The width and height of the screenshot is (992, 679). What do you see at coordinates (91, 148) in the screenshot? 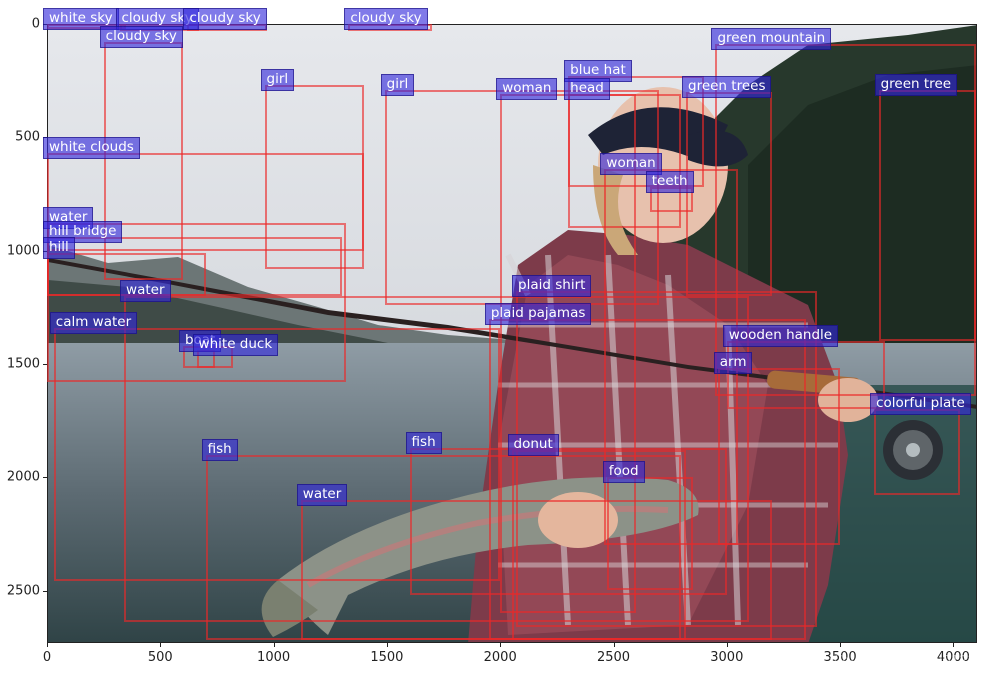
I see `detection-label: white clouds` at bounding box center [91, 148].